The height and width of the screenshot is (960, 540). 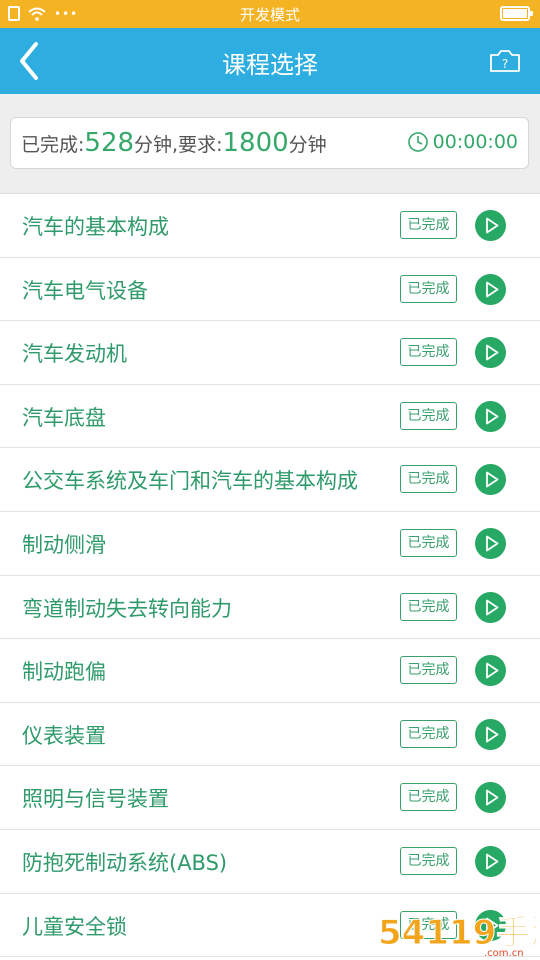 I want to click on course-title: 公交车系统及车门和汽车的基本构成, so click(x=190, y=481).